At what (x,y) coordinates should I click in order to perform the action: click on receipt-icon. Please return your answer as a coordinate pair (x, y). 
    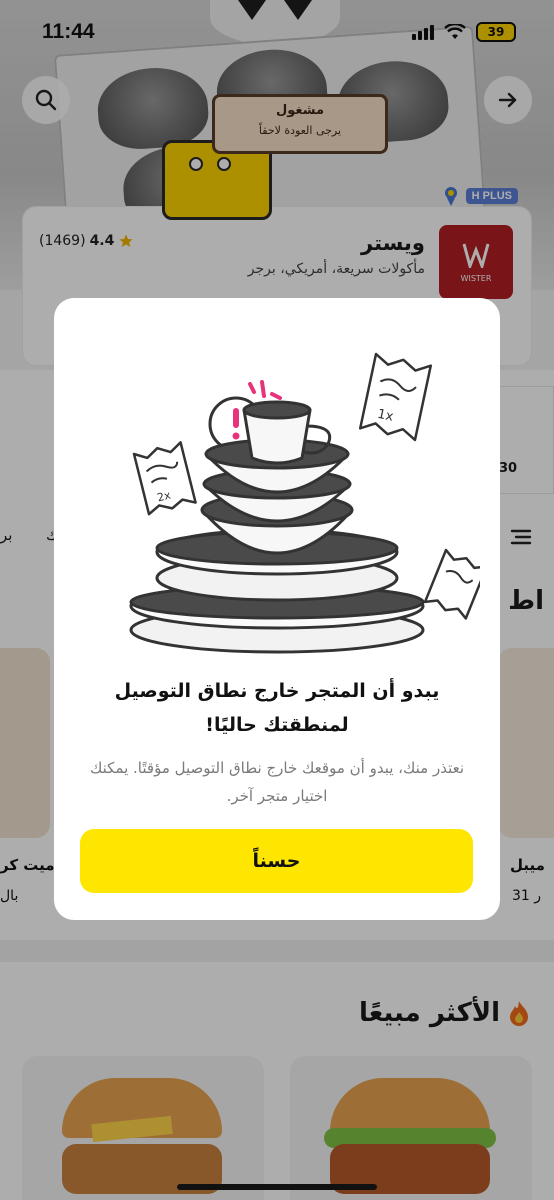
    Looking at the image, I should click on (451, 584).